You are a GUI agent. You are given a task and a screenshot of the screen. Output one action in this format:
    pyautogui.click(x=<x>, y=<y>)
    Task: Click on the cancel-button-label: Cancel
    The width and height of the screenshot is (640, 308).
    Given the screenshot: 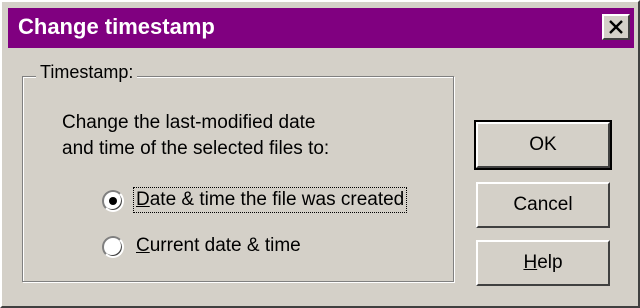 What is the action you would take?
    pyautogui.click(x=543, y=204)
    